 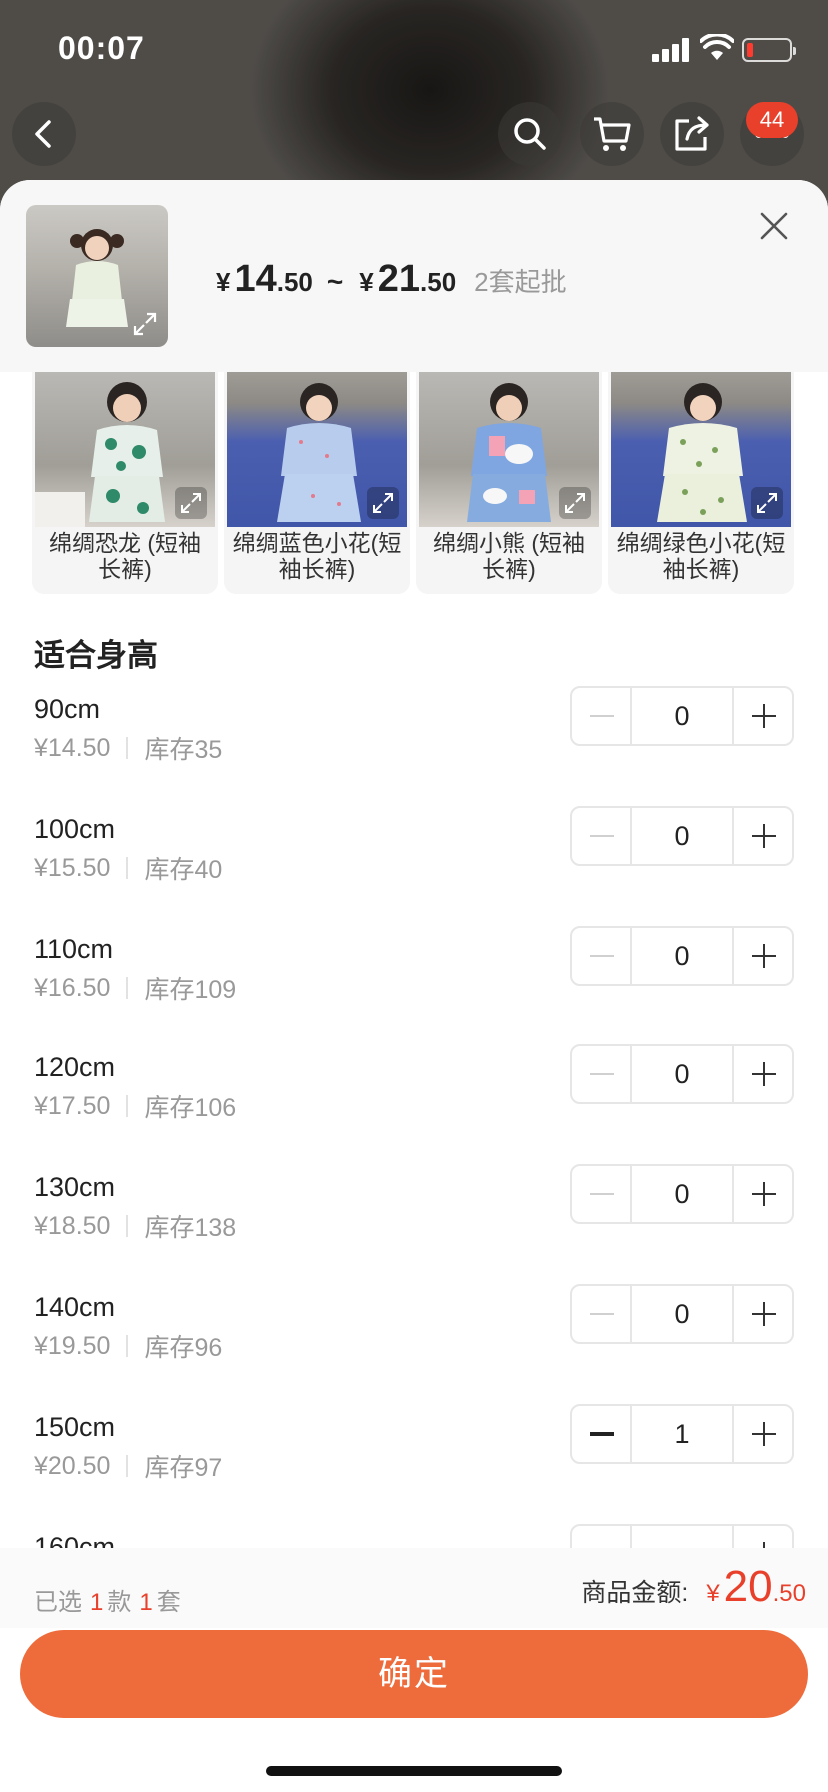 What do you see at coordinates (128, 1346) in the screenshot?
I see `size-meta: ¥19.50 库存96` at bounding box center [128, 1346].